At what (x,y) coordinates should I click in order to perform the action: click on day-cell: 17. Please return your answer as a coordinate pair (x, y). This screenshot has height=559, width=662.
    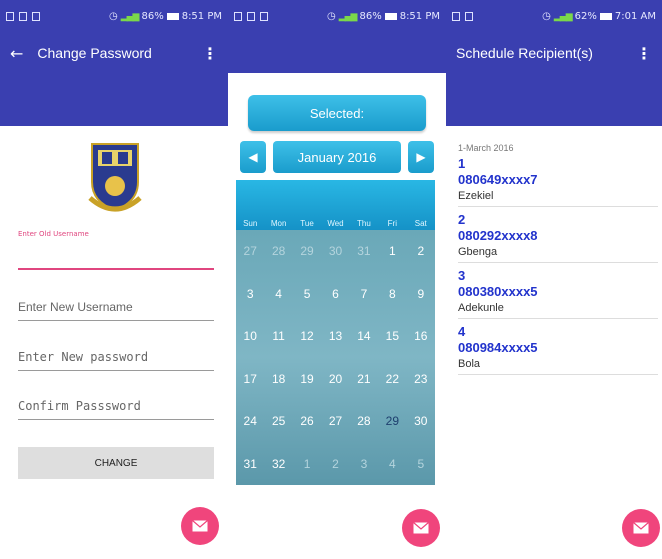
    Looking at the image, I should click on (250, 379).